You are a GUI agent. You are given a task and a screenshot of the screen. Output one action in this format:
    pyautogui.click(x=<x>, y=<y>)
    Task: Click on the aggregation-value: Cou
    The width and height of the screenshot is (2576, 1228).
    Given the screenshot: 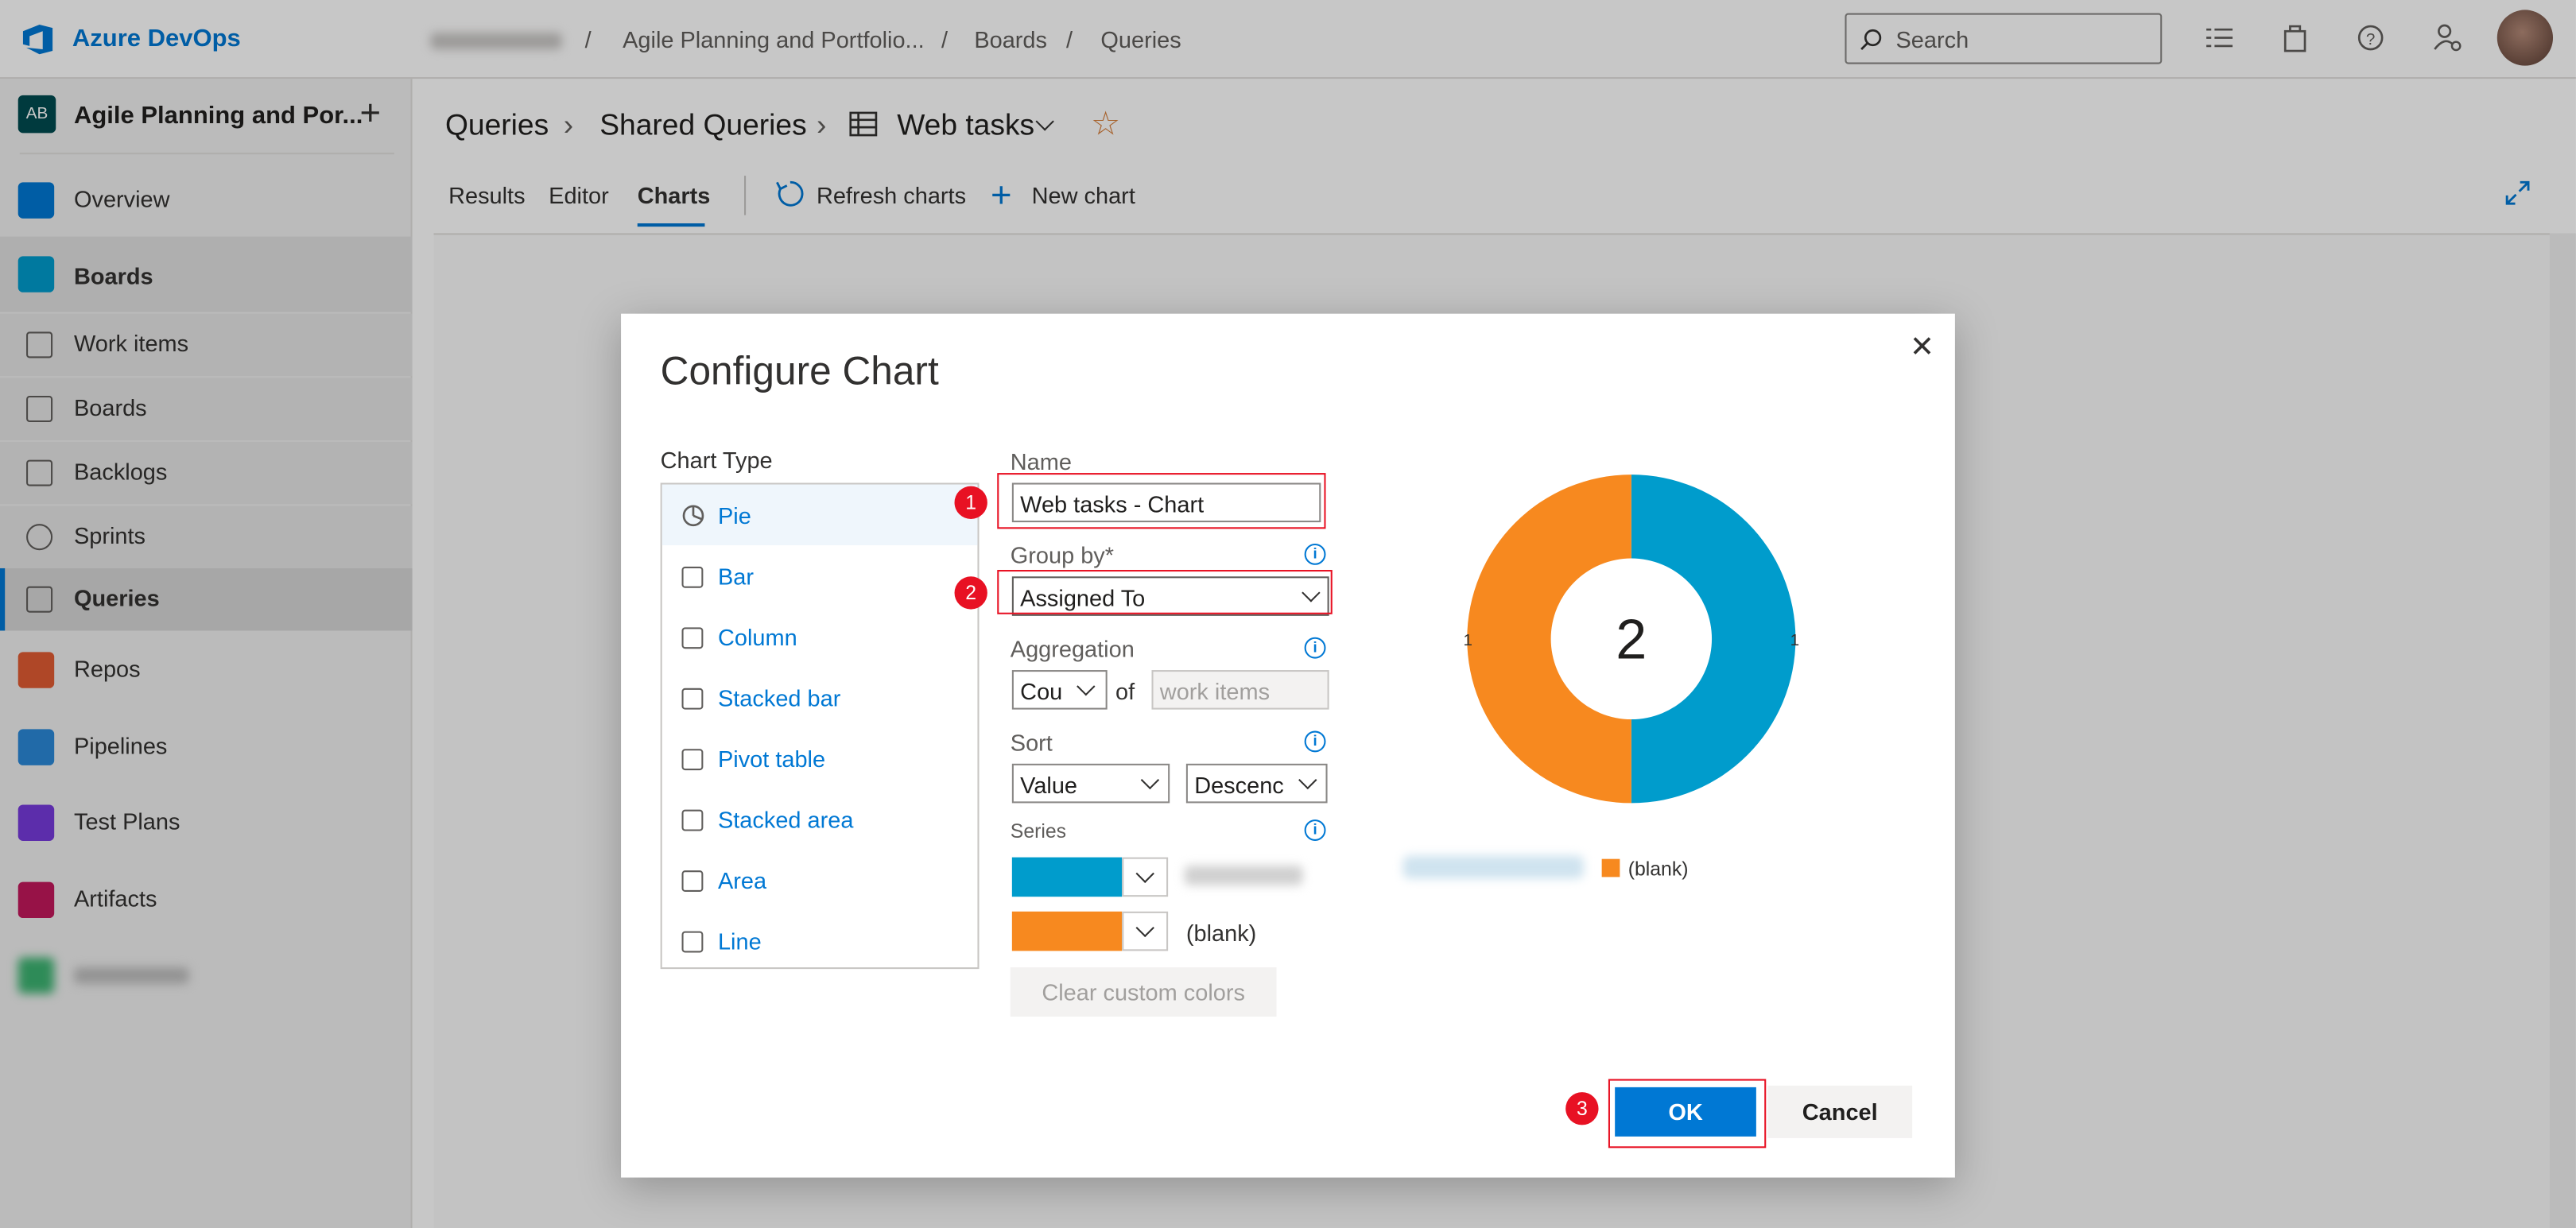 What is the action you would take?
    pyautogui.click(x=1042, y=691)
    